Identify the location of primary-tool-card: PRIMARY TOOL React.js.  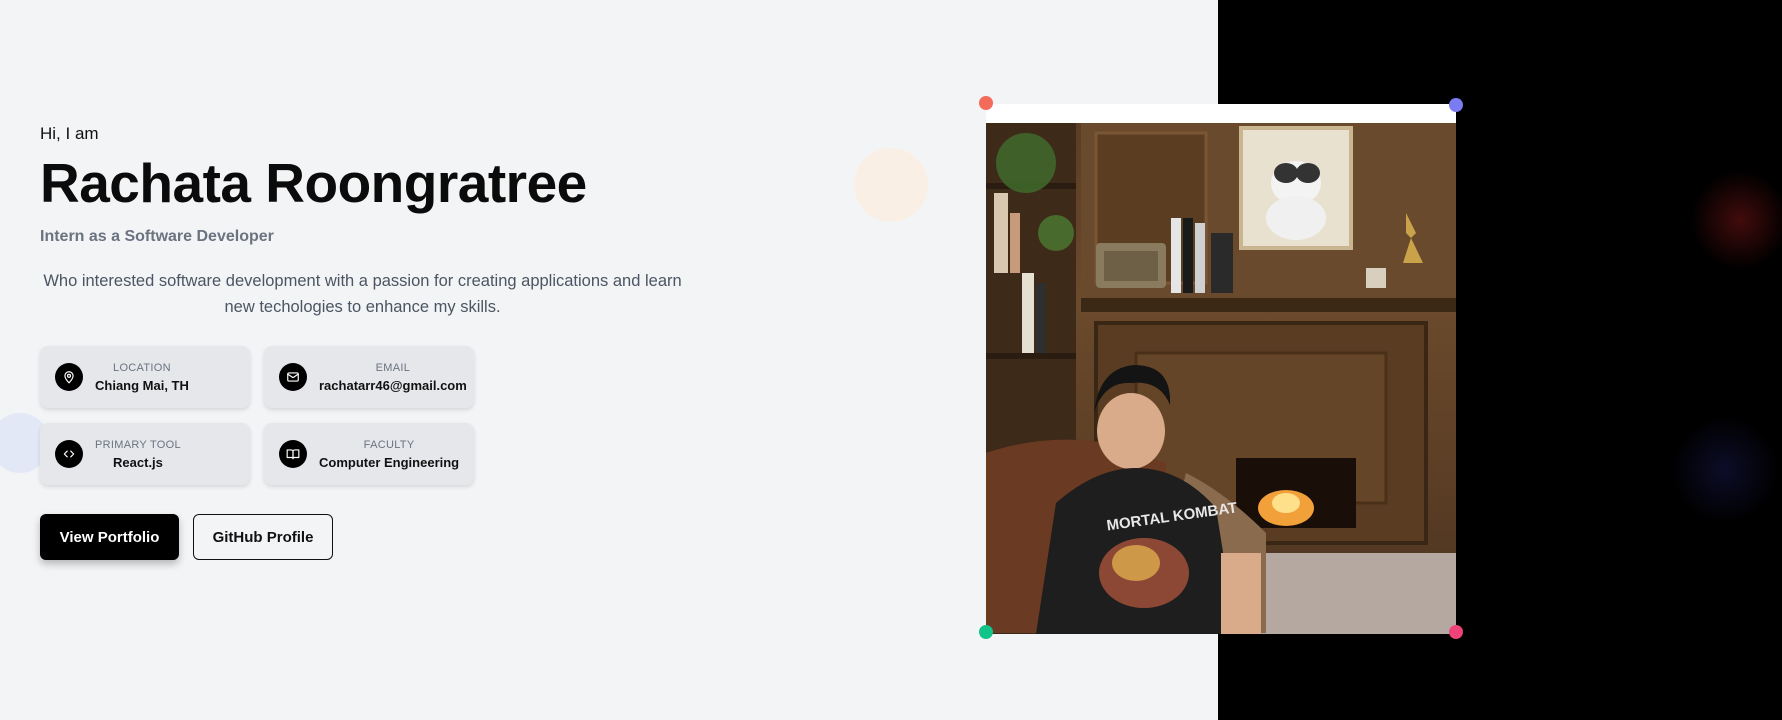
(145, 454).